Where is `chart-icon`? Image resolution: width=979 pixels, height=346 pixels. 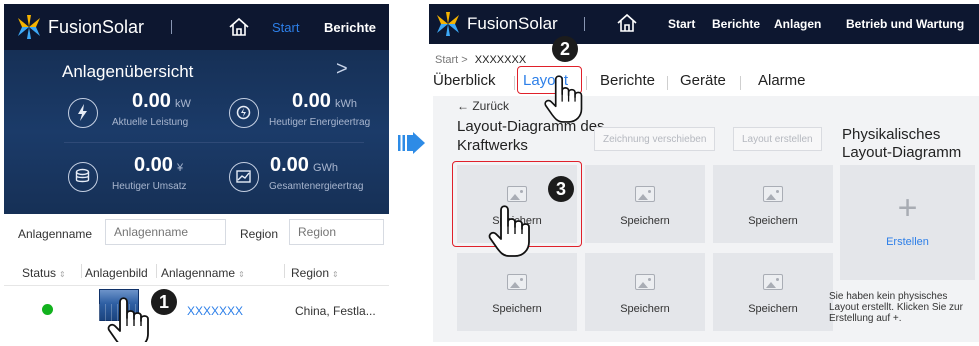
chart-icon is located at coordinates (244, 177).